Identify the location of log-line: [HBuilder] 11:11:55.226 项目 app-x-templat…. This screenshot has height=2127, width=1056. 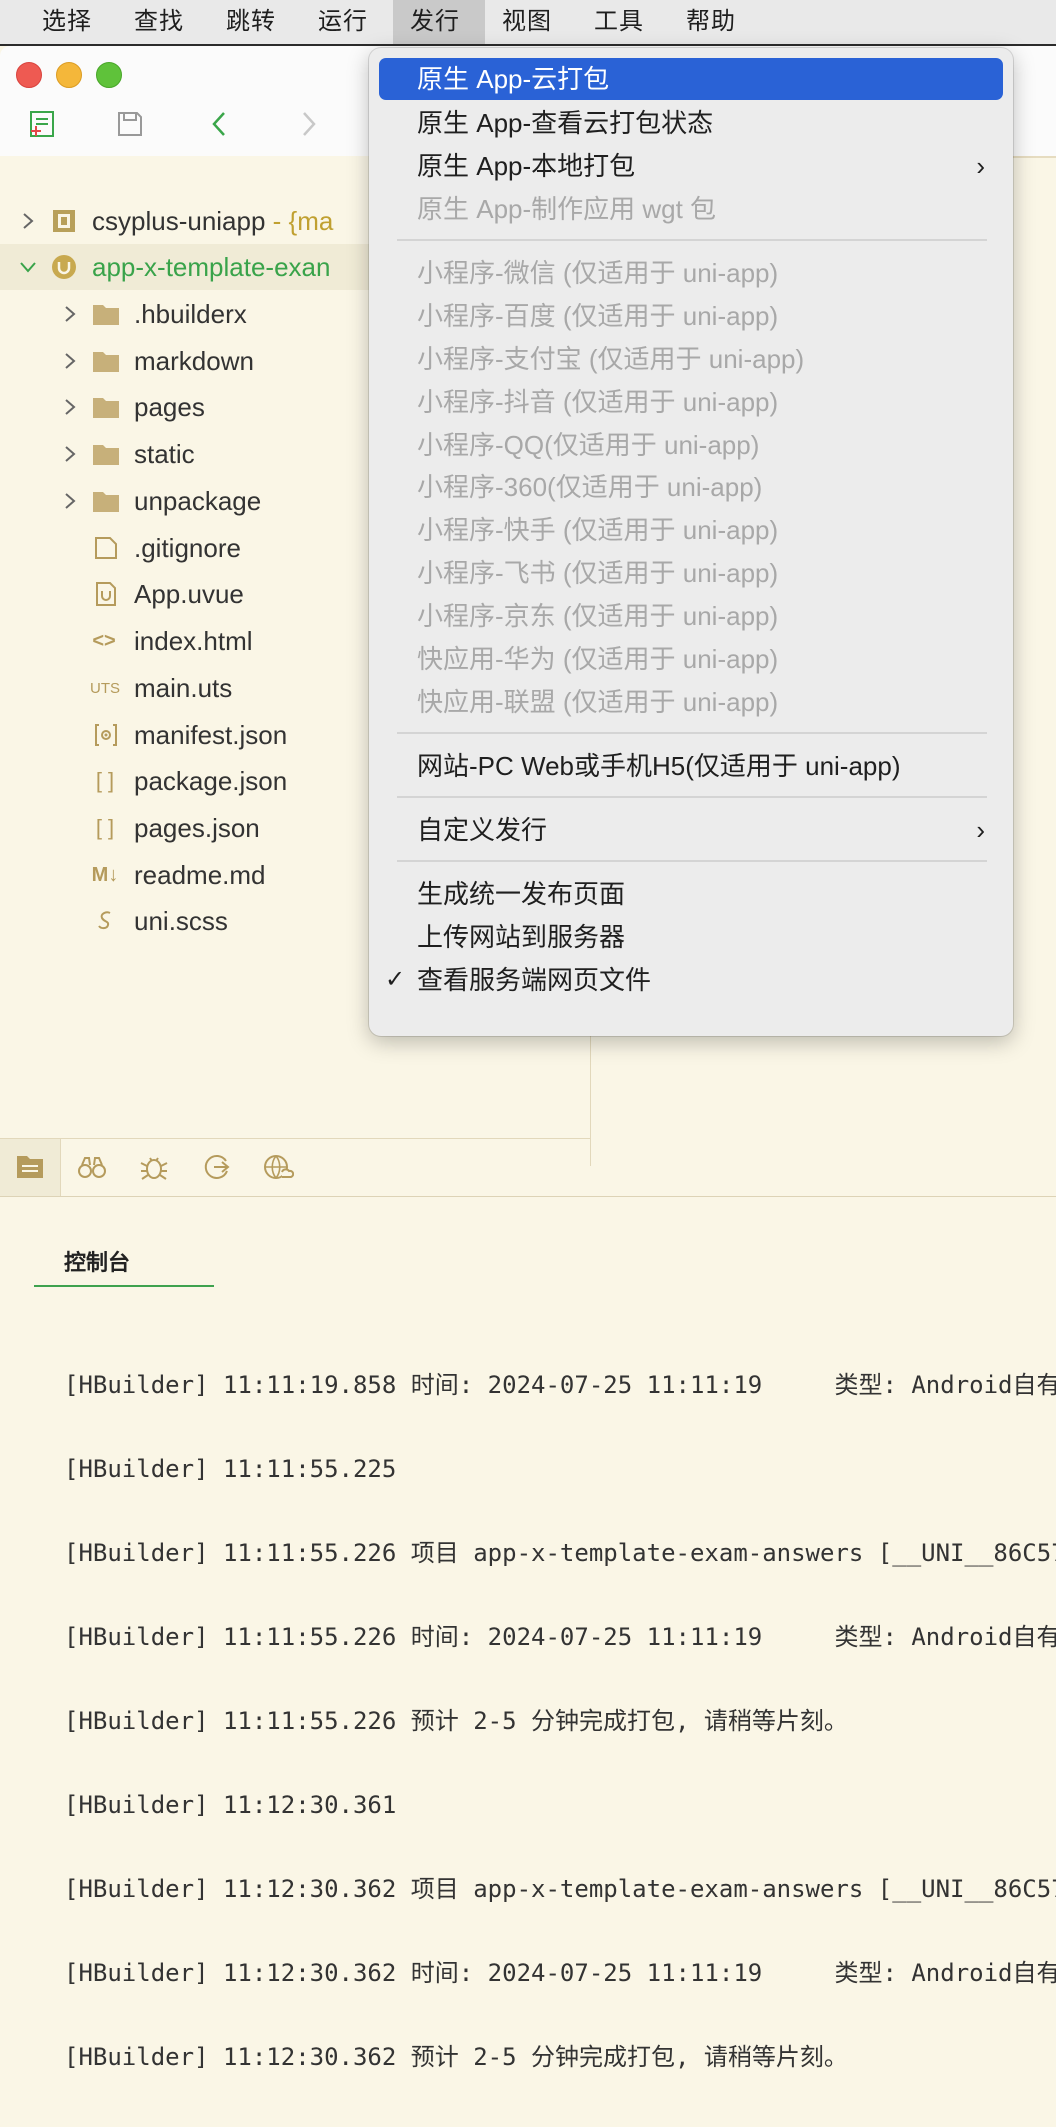
(560, 1553).